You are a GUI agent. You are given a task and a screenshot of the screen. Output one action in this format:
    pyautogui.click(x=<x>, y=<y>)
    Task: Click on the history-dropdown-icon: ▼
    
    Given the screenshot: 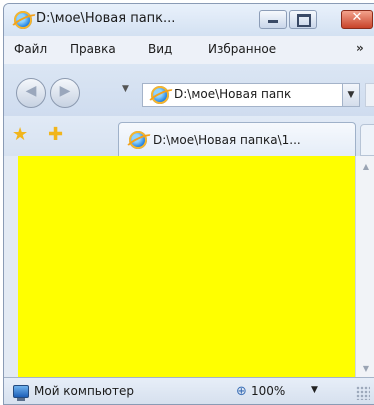 What is the action you would take?
    pyautogui.click(x=125, y=89)
    